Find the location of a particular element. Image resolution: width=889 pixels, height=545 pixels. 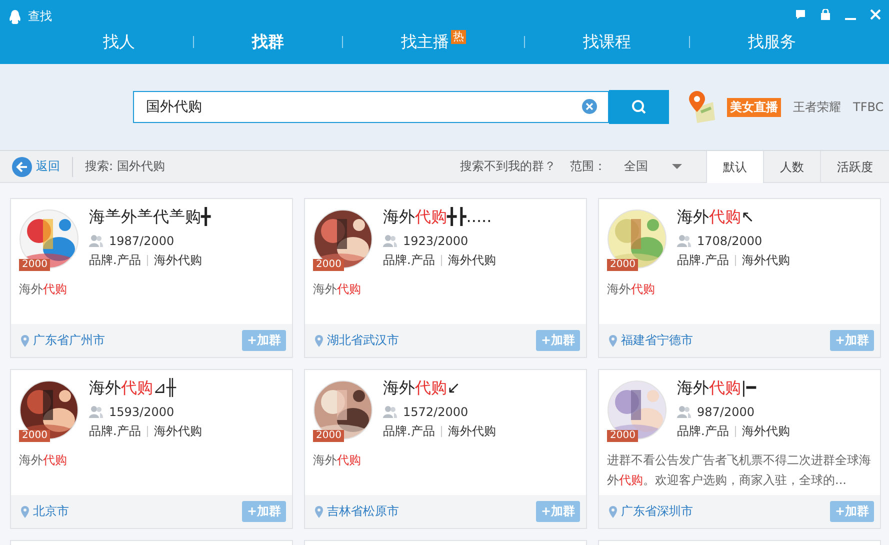

tab: 找人 is located at coordinates (119, 42).